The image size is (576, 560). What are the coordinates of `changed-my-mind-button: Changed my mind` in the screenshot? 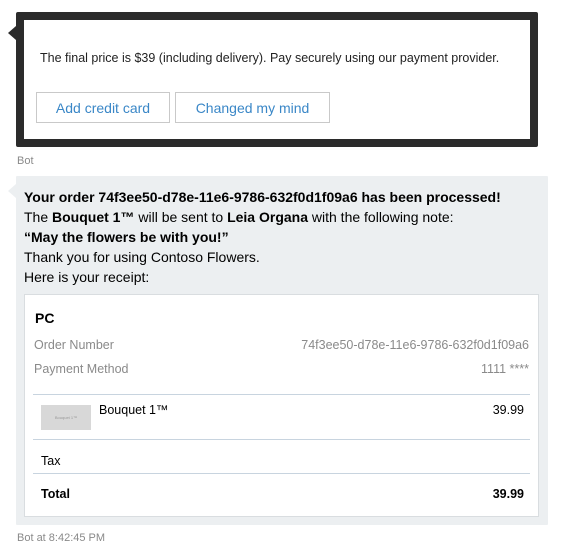 It's located at (252, 107).